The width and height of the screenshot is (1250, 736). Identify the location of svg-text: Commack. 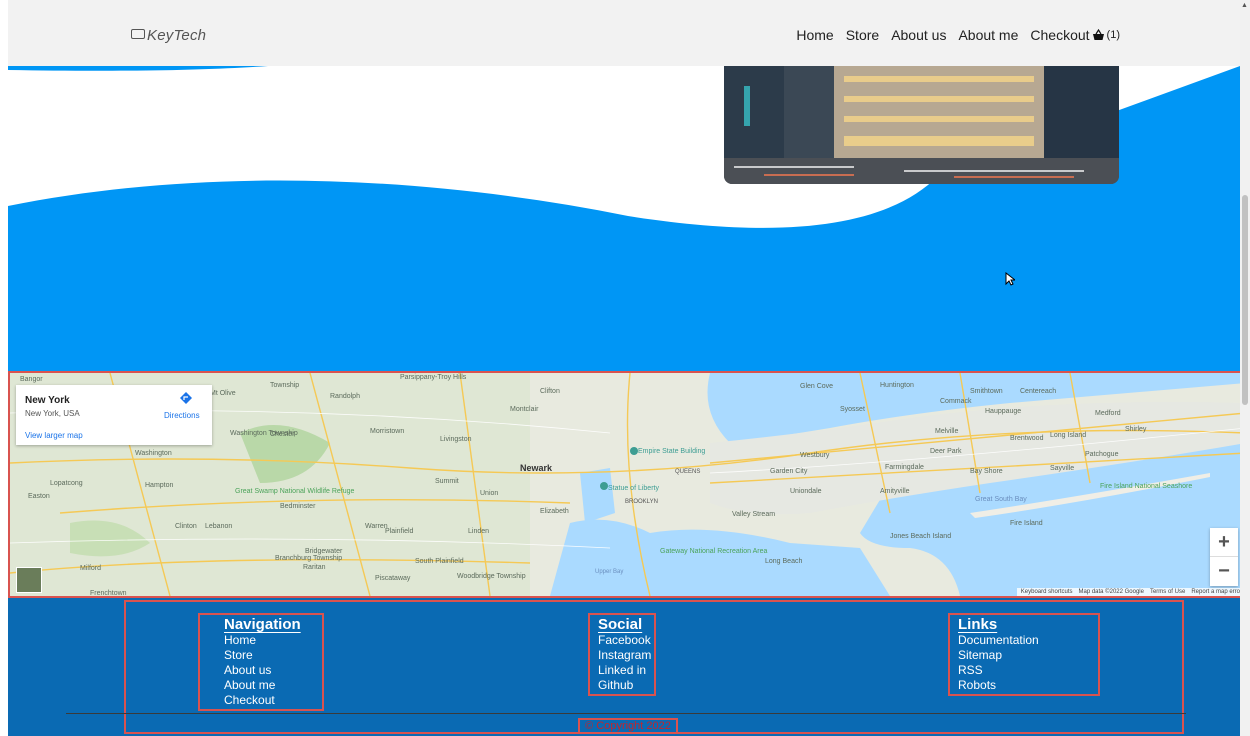
(956, 401).